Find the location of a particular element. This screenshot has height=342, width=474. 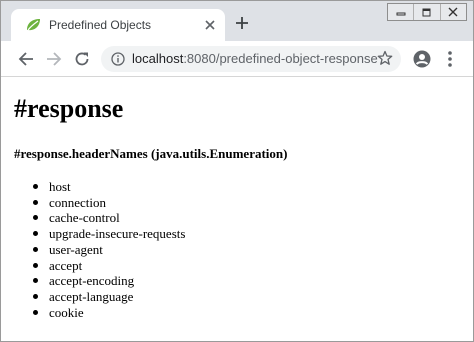

restore-button is located at coordinates (427, 12).